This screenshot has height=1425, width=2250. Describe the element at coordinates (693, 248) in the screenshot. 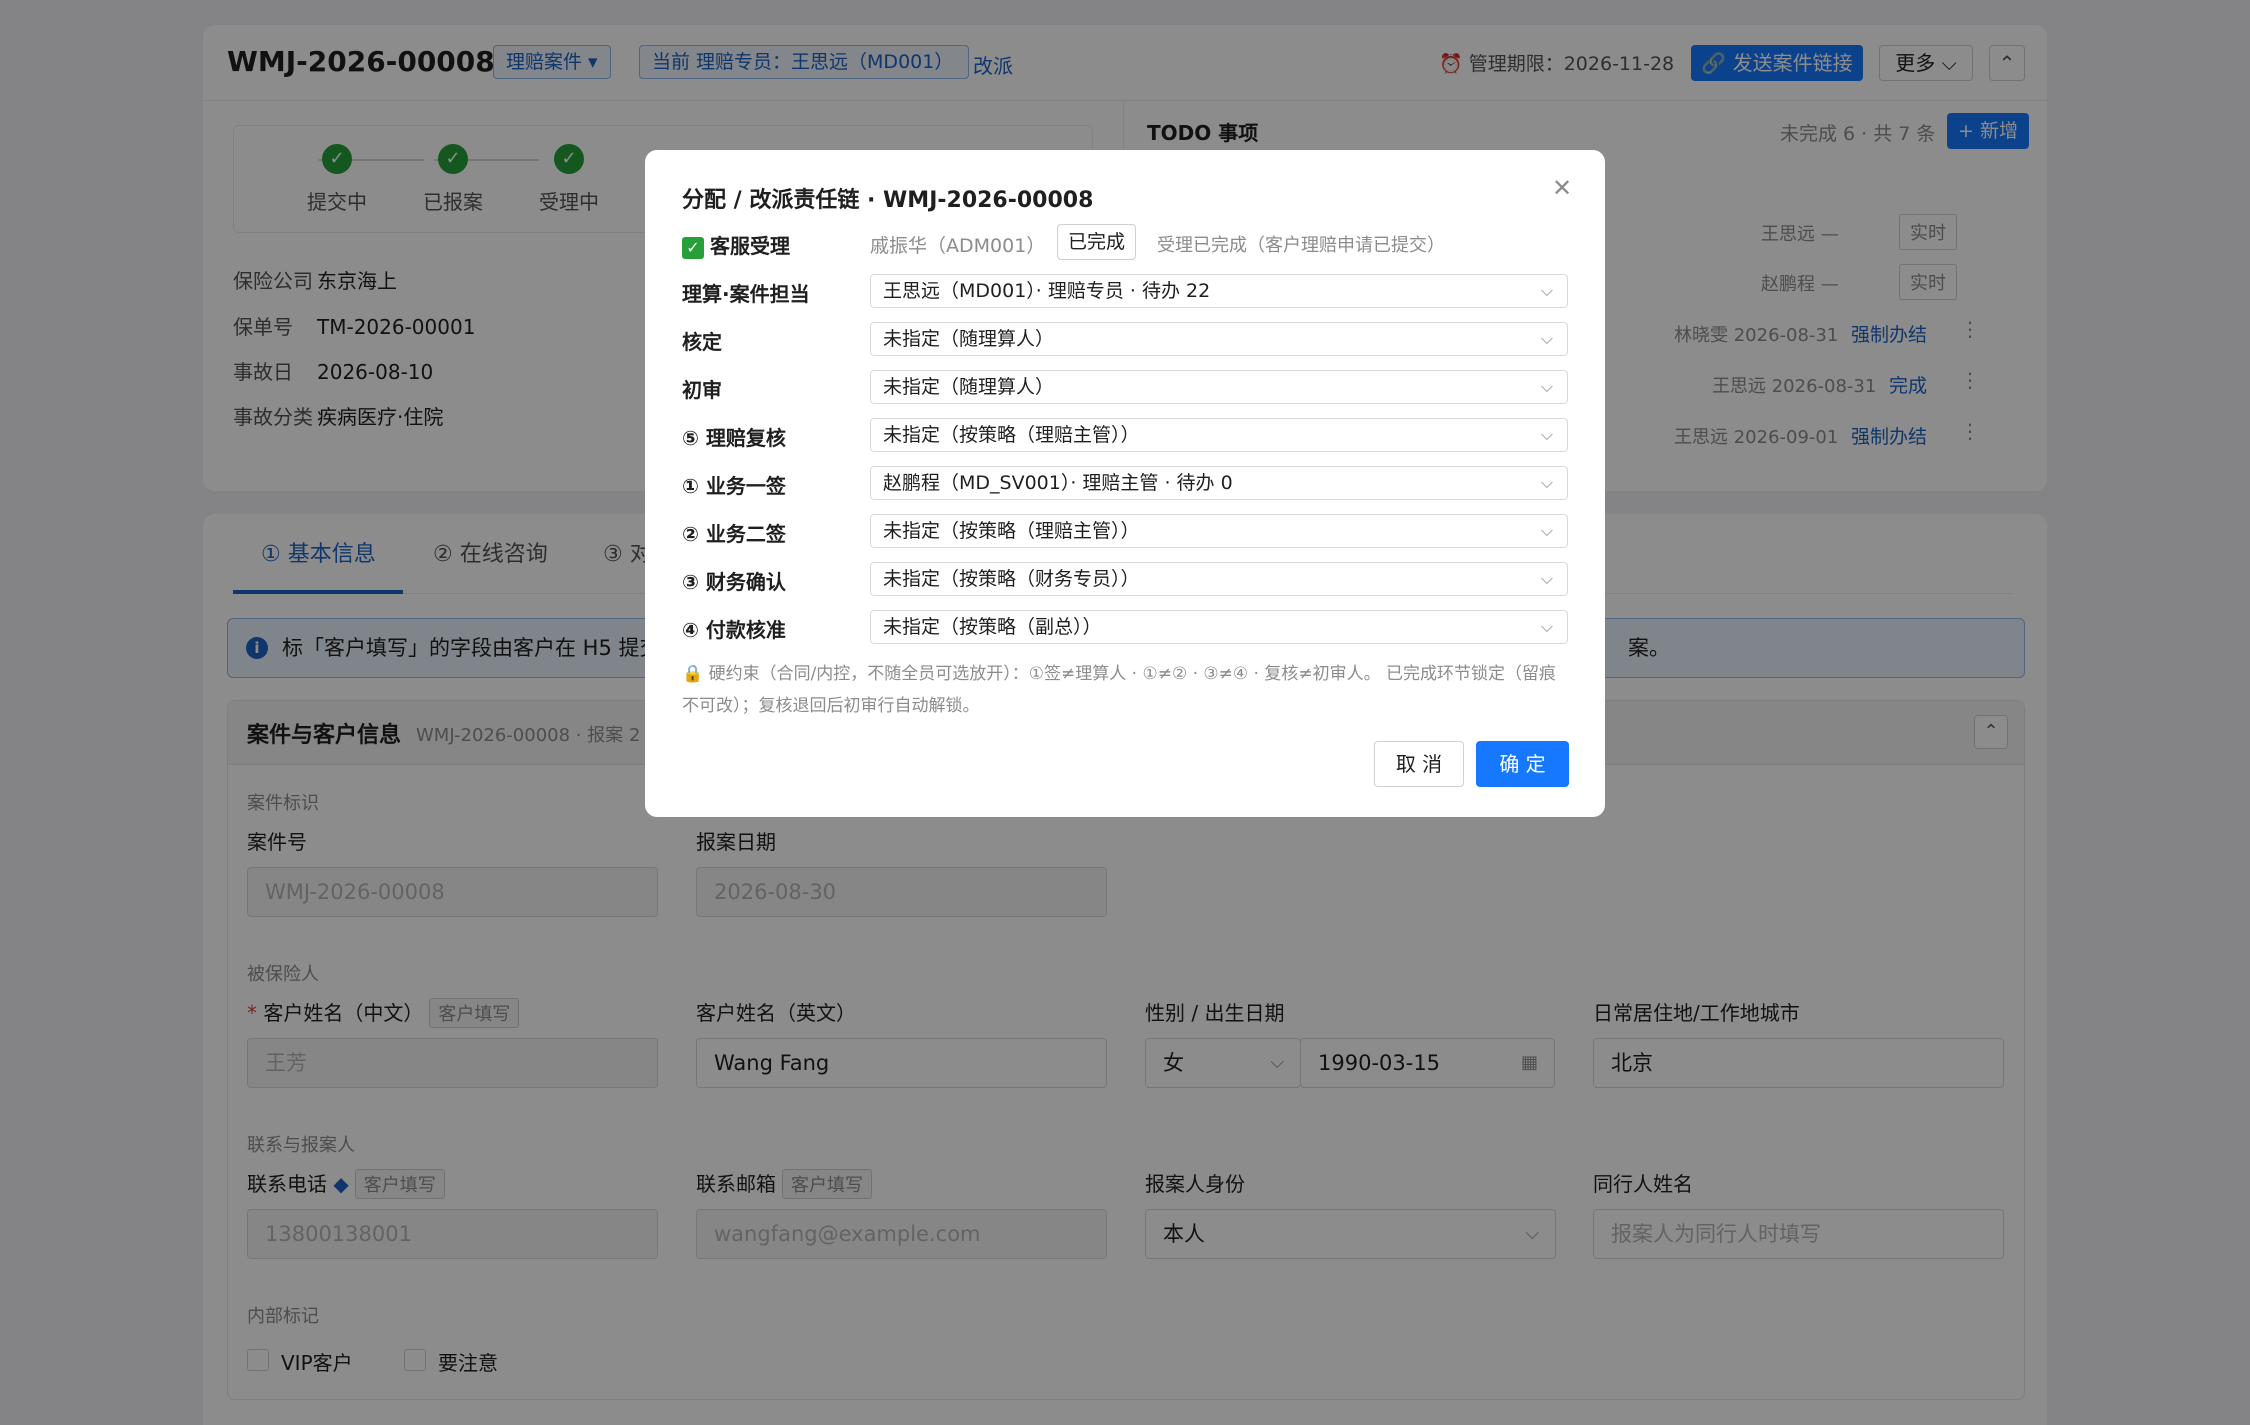

I see `checkmark-icon: ✓` at that location.